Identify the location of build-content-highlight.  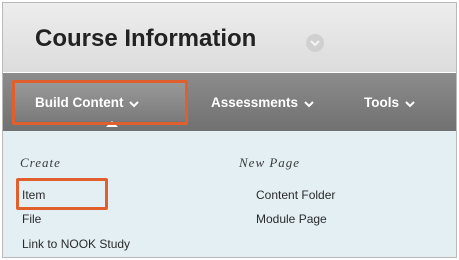
(100, 102).